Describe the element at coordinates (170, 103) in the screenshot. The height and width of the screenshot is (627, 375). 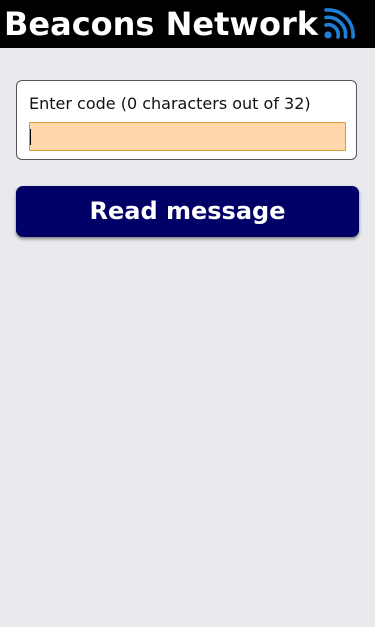
I see `code-input-label: Enter code (0 characters out of 32)` at that location.